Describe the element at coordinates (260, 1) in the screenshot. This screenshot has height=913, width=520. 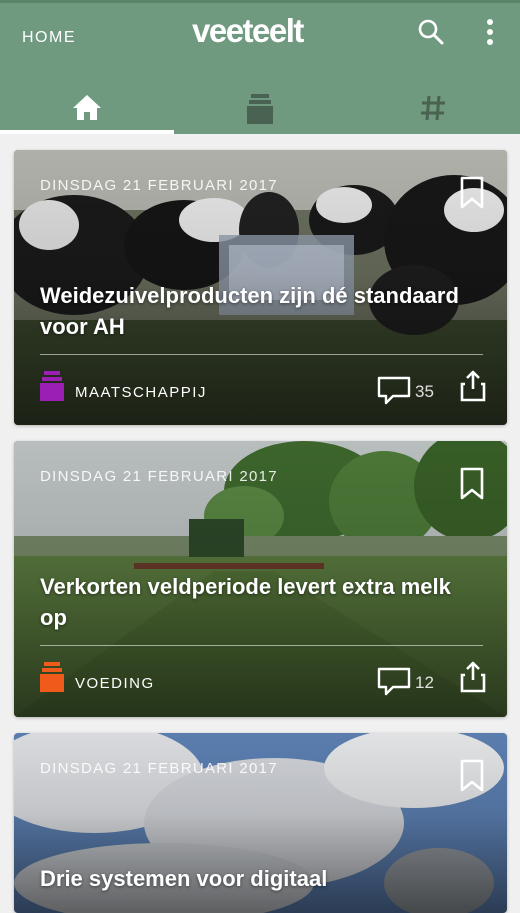
I see `status-strip` at that location.